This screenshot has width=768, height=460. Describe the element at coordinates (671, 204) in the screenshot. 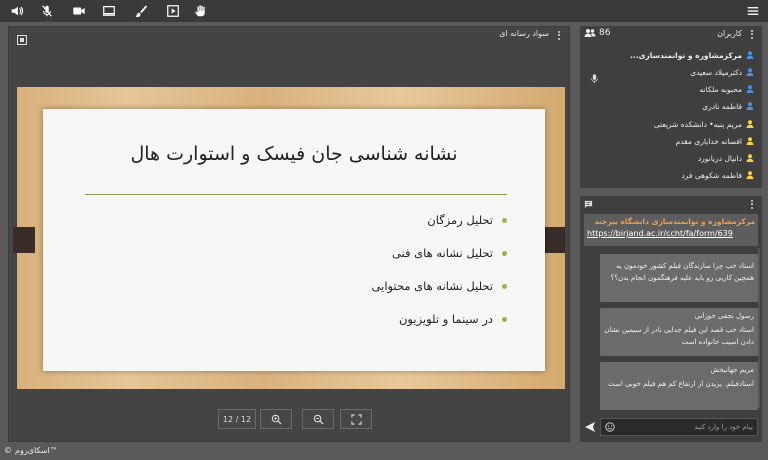

I see `chat-header` at that location.